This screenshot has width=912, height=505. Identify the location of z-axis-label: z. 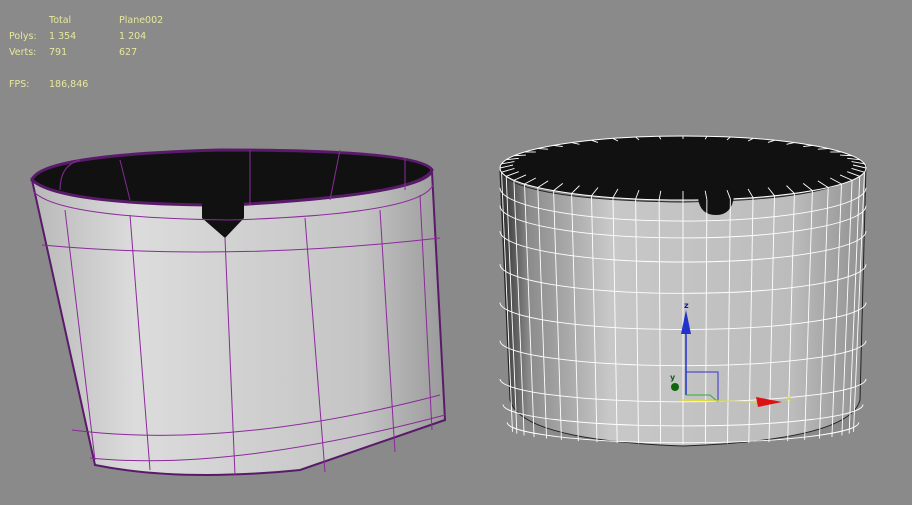
(686, 305).